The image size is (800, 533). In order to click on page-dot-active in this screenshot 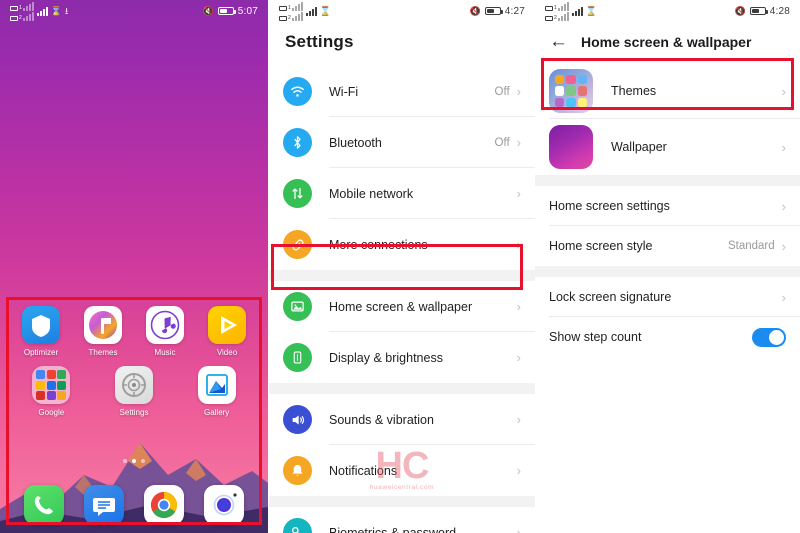, I will do `click(134, 461)`.